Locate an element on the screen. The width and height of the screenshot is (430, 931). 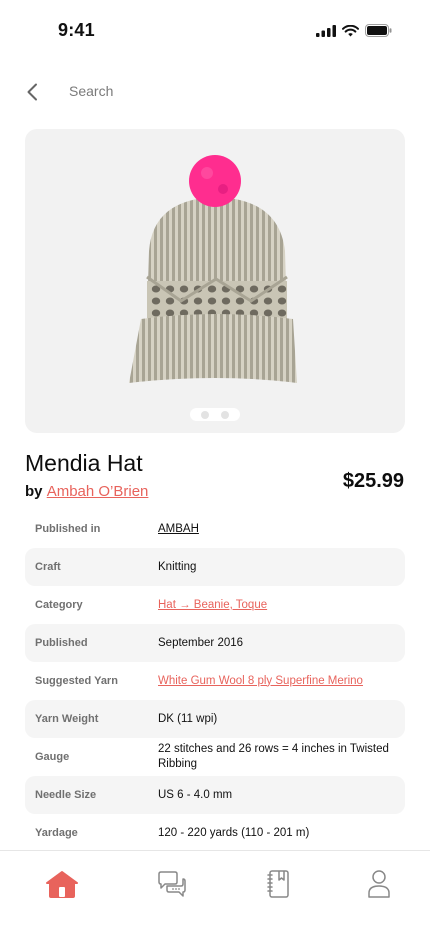
back-button is located at coordinates (32, 92).